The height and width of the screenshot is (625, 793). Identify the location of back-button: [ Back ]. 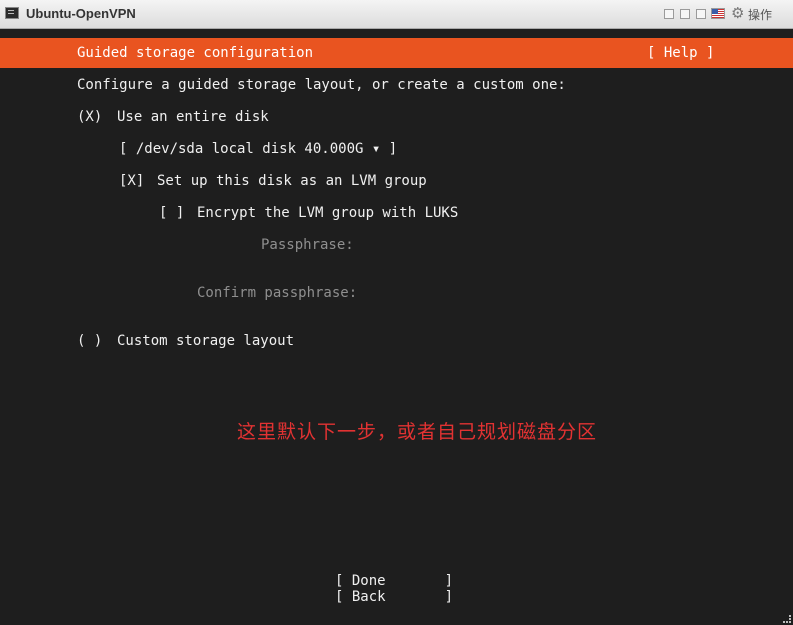
(394, 597).